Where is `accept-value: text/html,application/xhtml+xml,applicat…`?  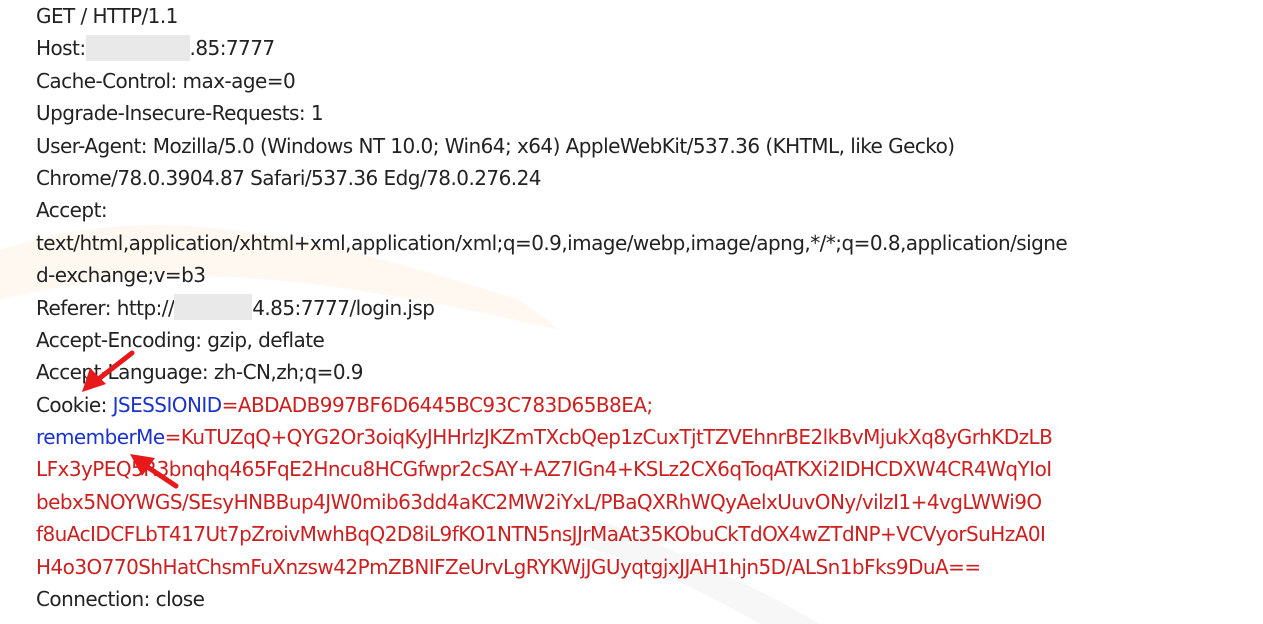
accept-value: text/html,application/xhtml+xml,applicat… is located at coordinates (552, 242).